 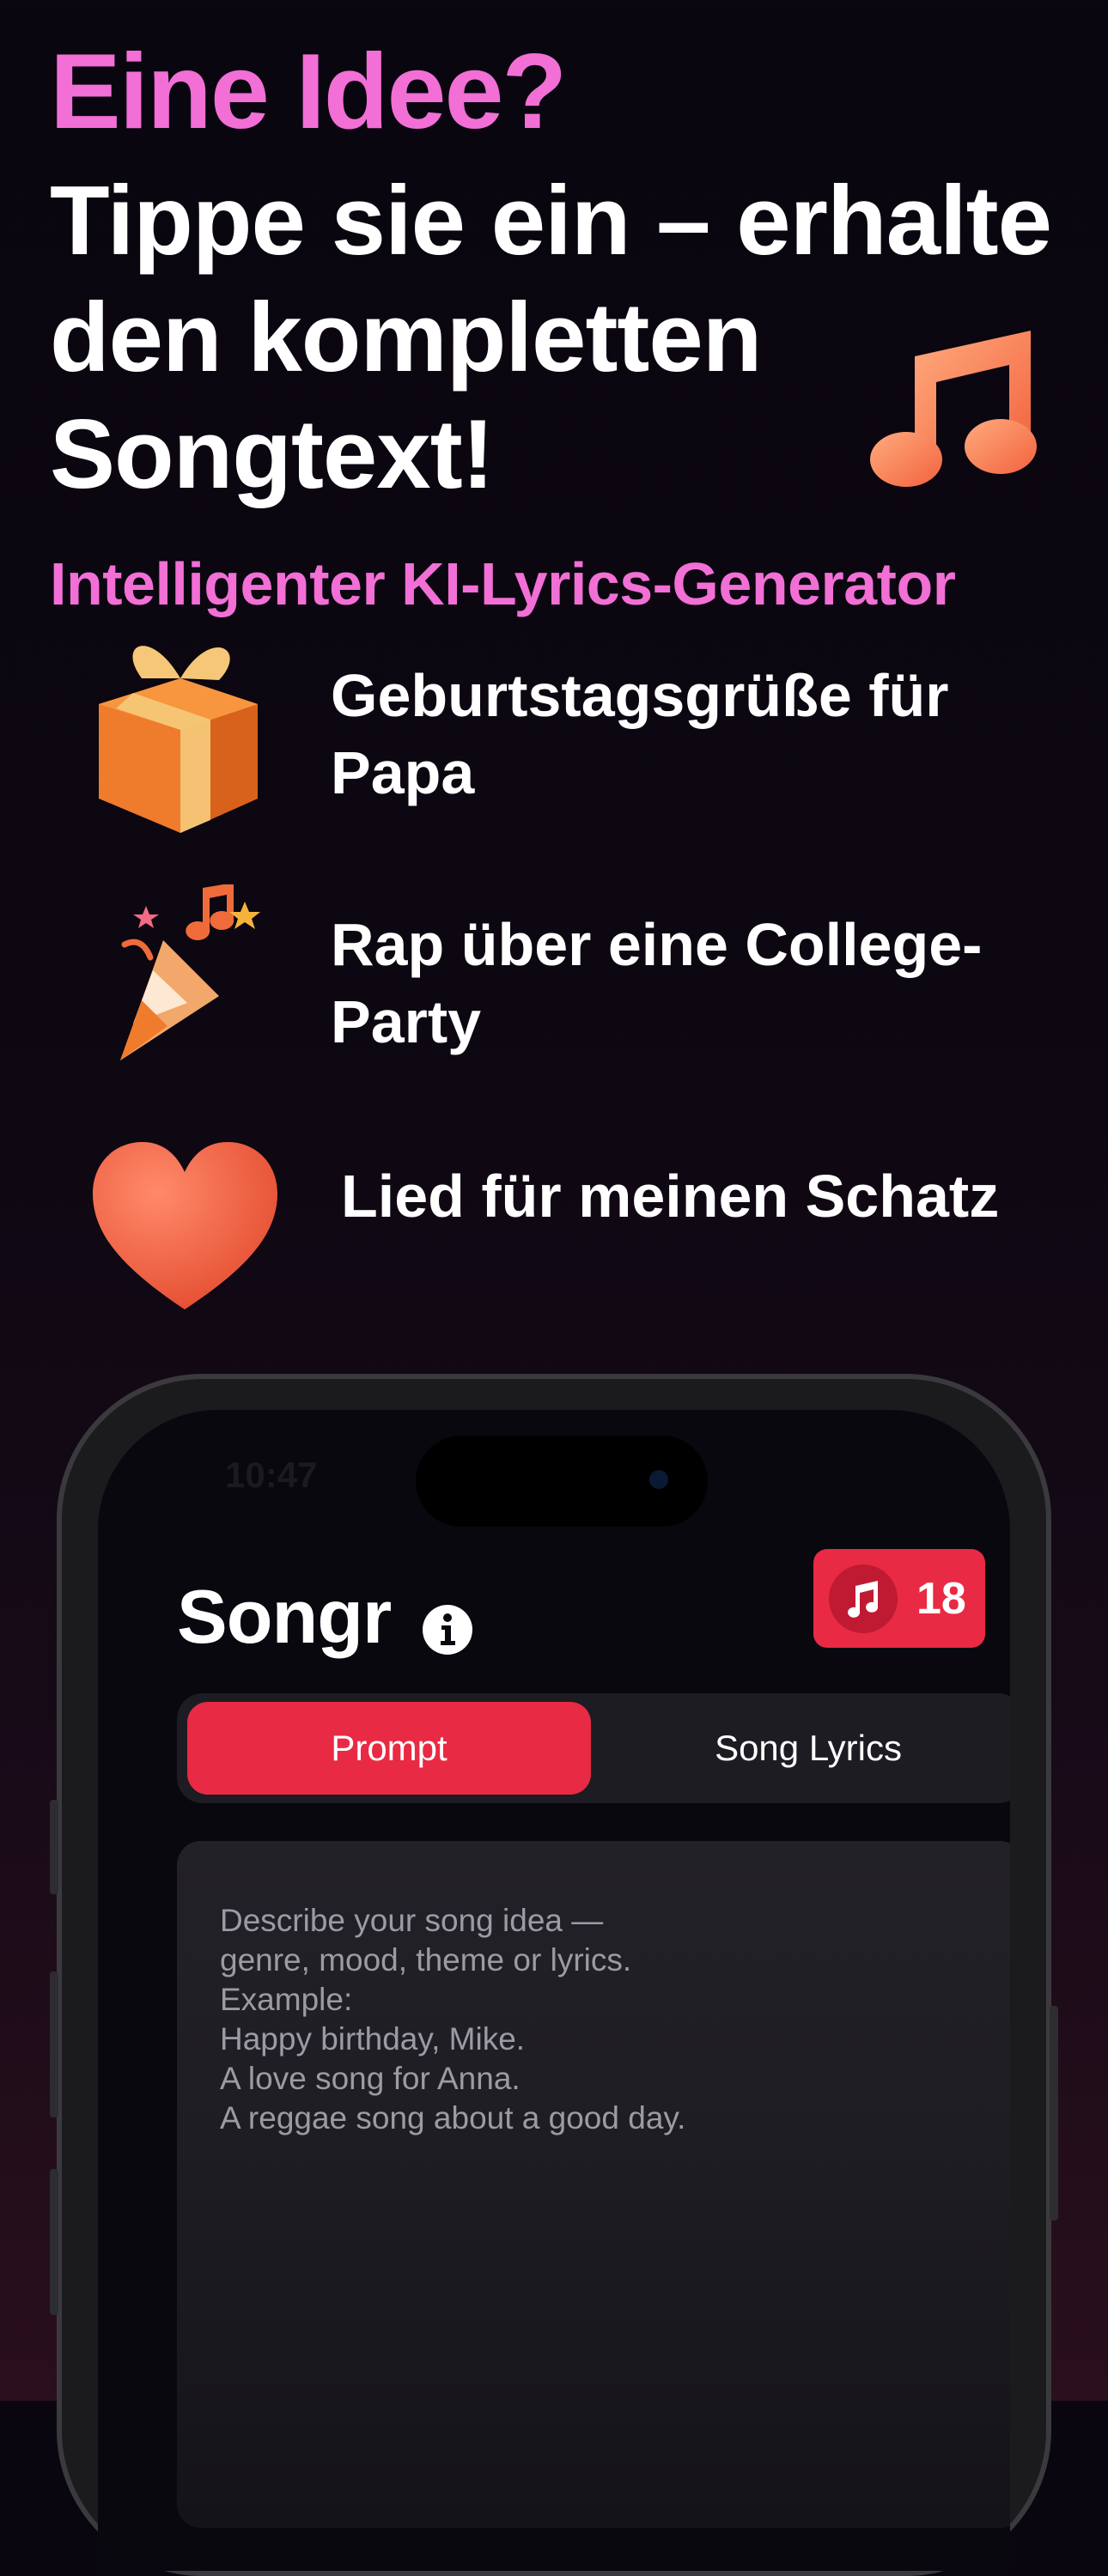 What do you see at coordinates (658, 1480) in the screenshot?
I see `camera-icon` at bounding box center [658, 1480].